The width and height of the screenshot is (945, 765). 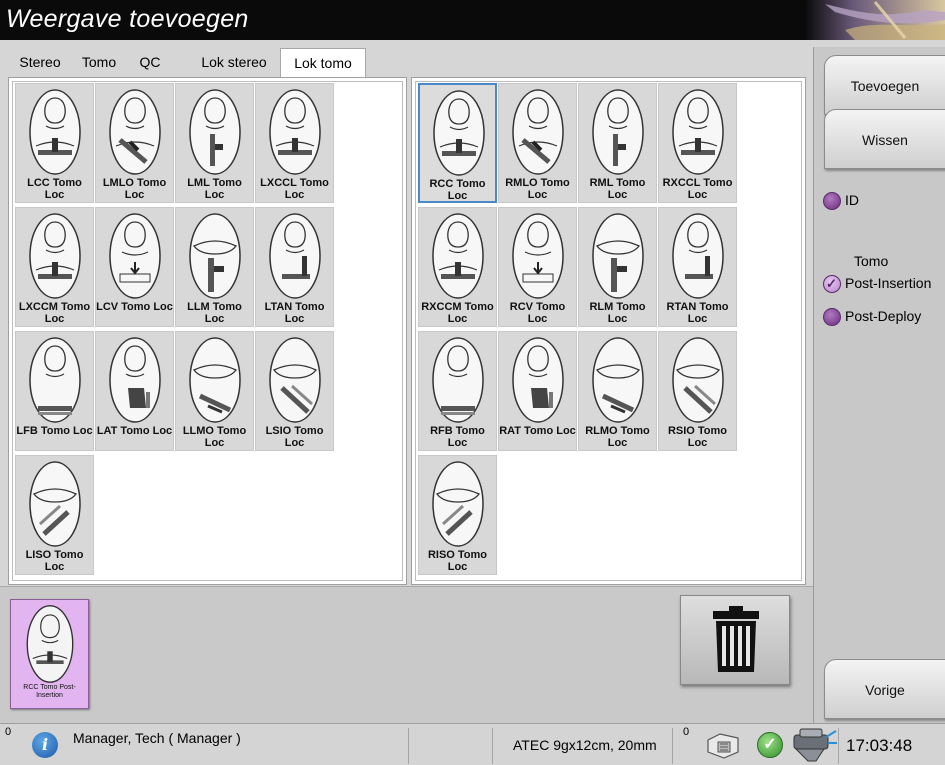 I want to click on trash-button, so click(x=735, y=640).